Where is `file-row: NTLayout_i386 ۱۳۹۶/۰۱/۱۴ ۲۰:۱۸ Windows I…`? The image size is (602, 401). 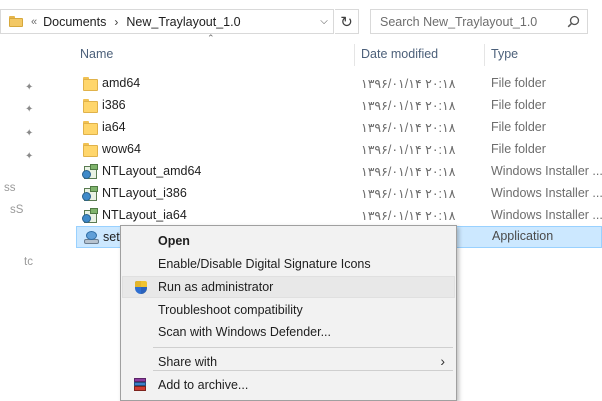 file-row: NTLayout_i386 ۱۳۹۶/۰۱/۱۴ ۲۰:۱۸ Windows I… is located at coordinates (339, 194).